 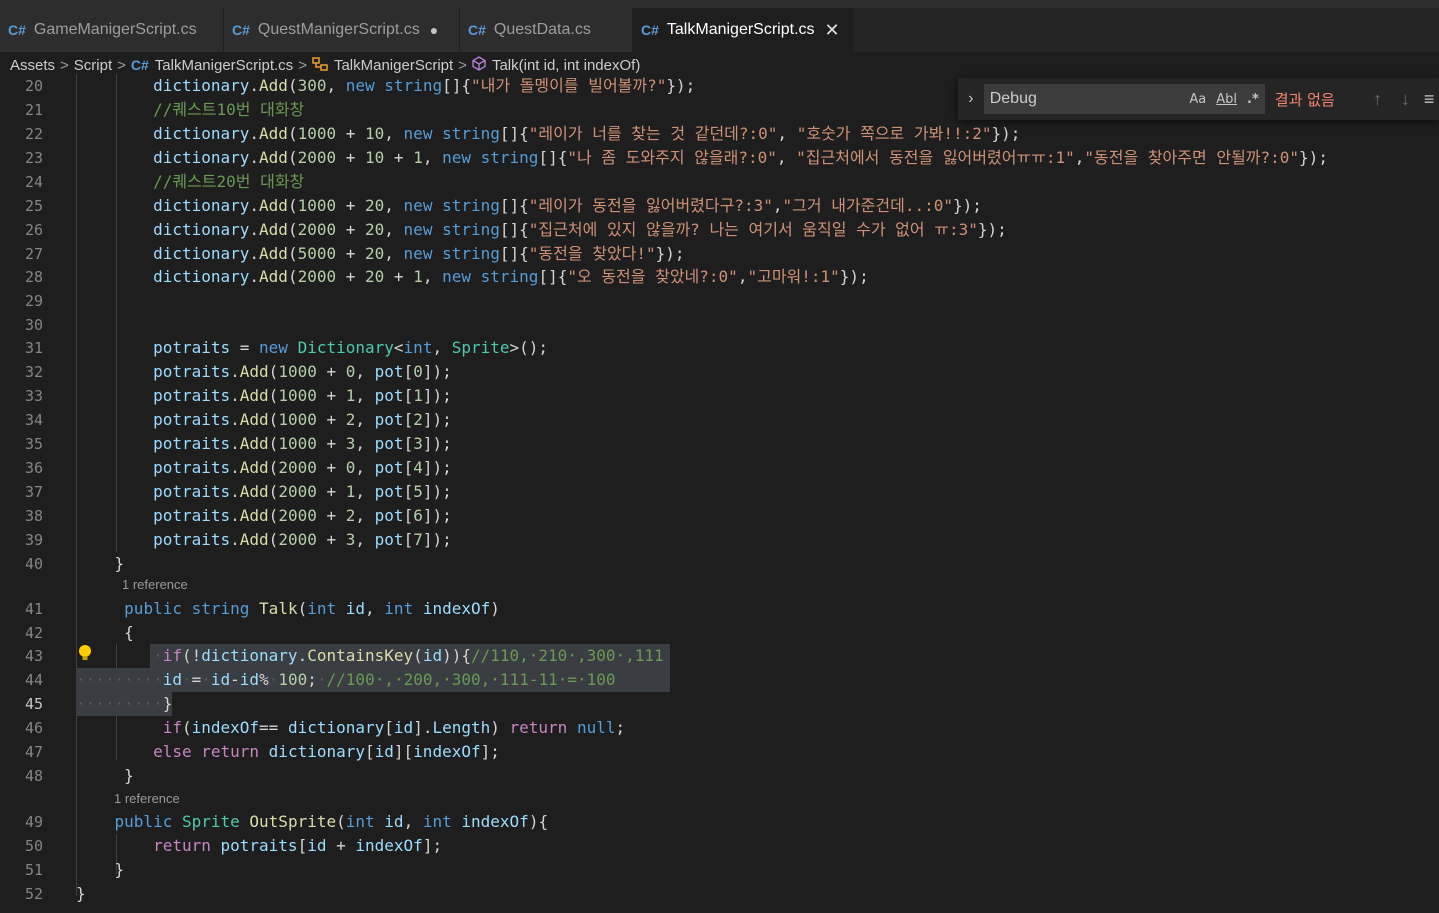 I want to click on code-line: 47 else return dictionary[id][indexOf];, so click(x=719, y=752).